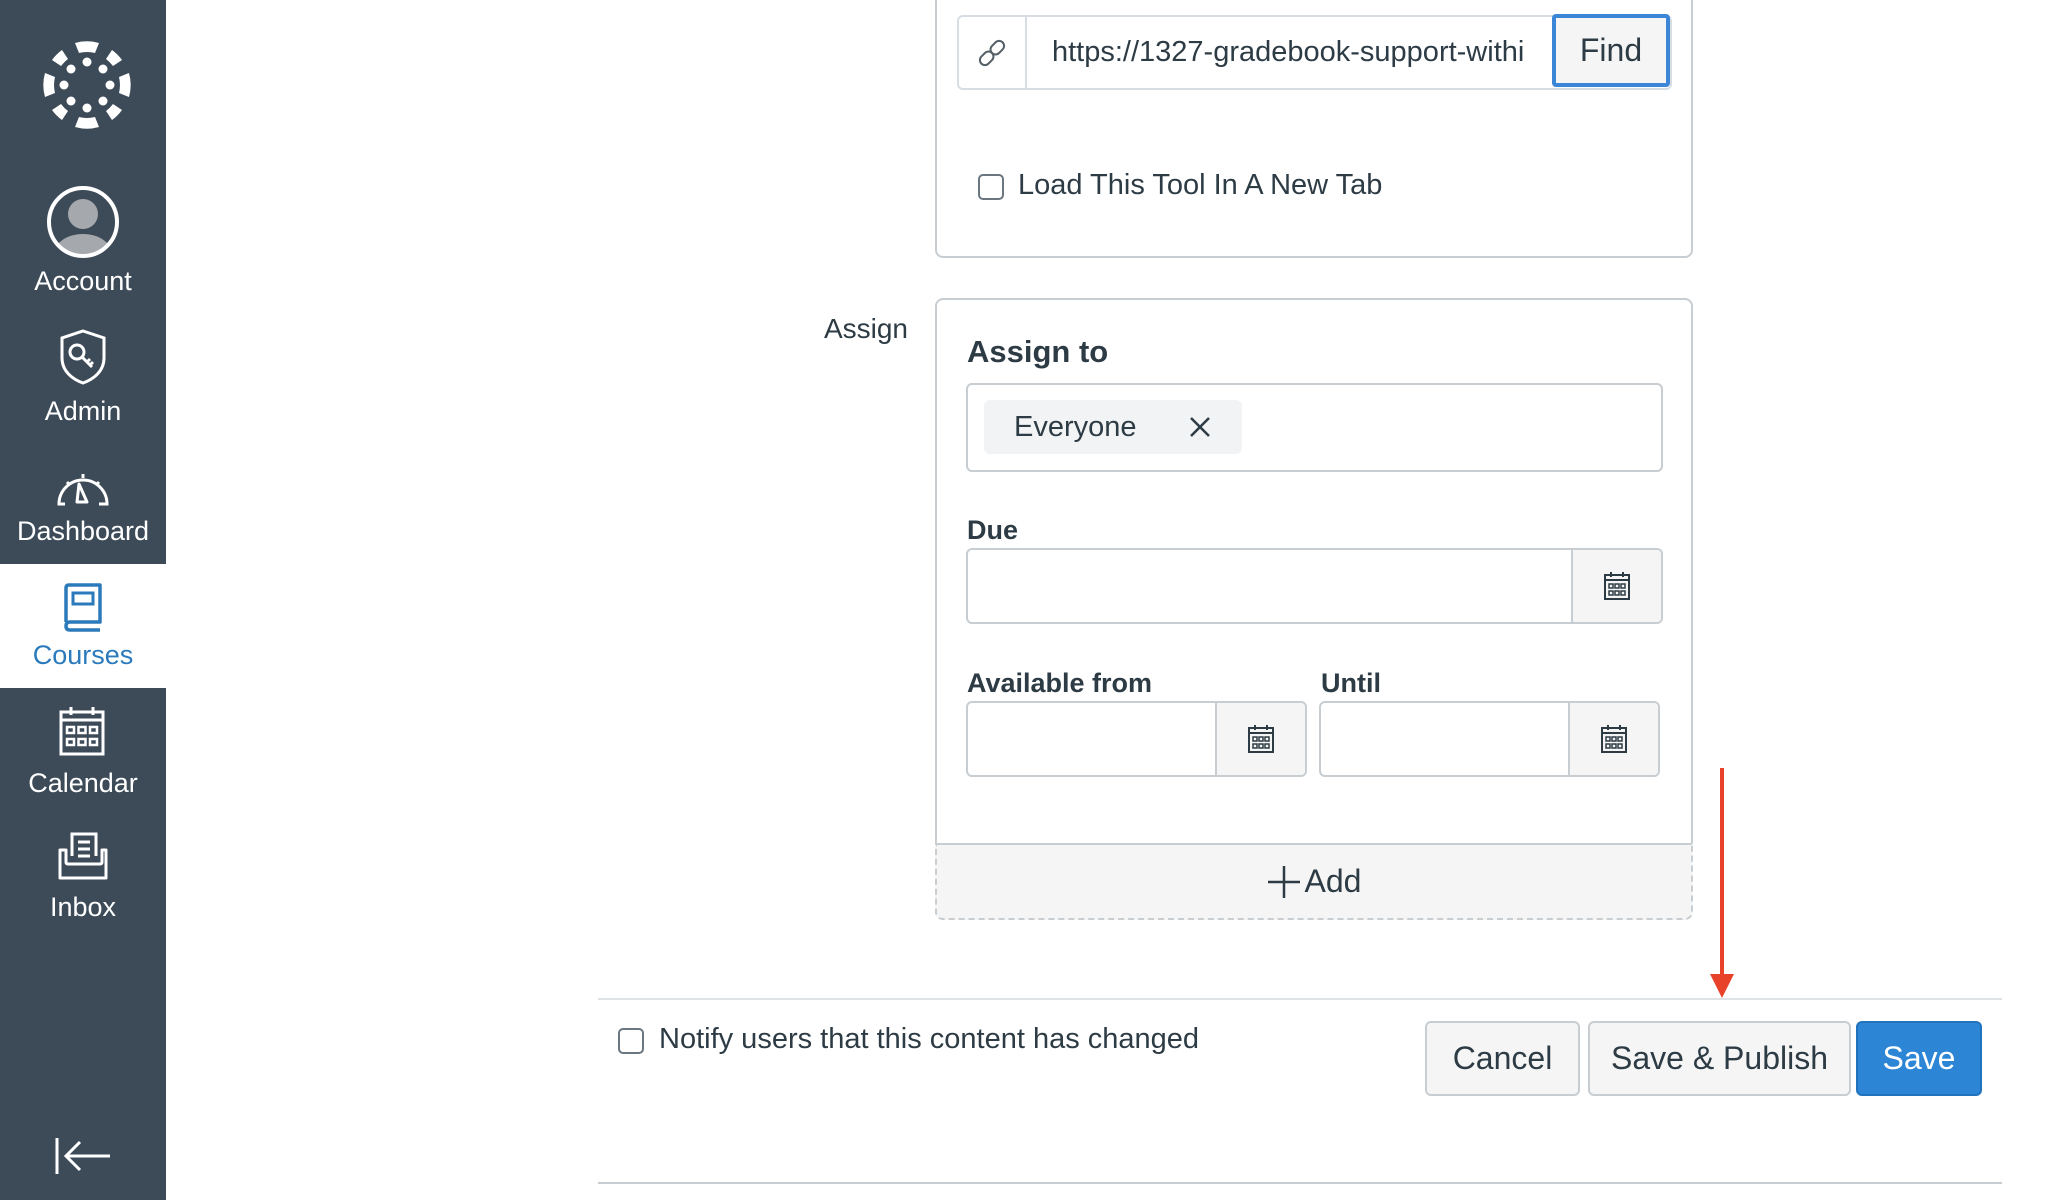 Image resolution: width=2048 pixels, height=1200 pixels. What do you see at coordinates (83, 222) in the screenshot?
I see `avatar-icon` at bounding box center [83, 222].